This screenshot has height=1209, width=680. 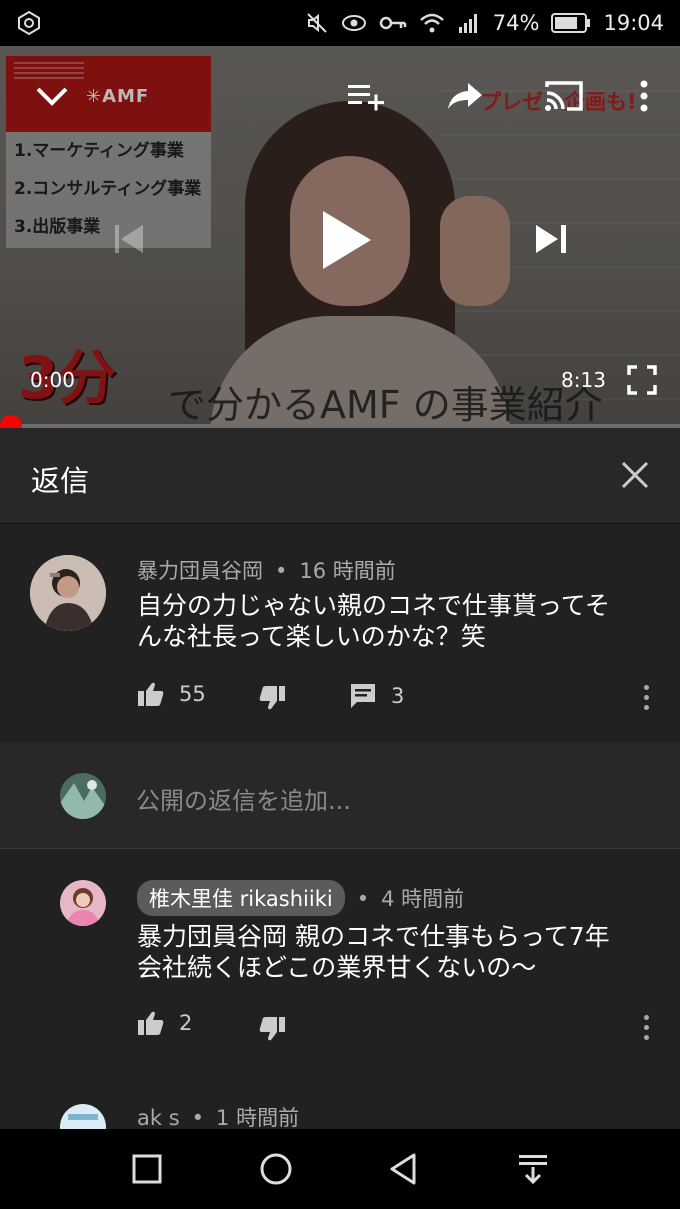 What do you see at coordinates (340, 1169) in the screenshot?
I see `system-nav-bar` at bounding box center [340, 1169].